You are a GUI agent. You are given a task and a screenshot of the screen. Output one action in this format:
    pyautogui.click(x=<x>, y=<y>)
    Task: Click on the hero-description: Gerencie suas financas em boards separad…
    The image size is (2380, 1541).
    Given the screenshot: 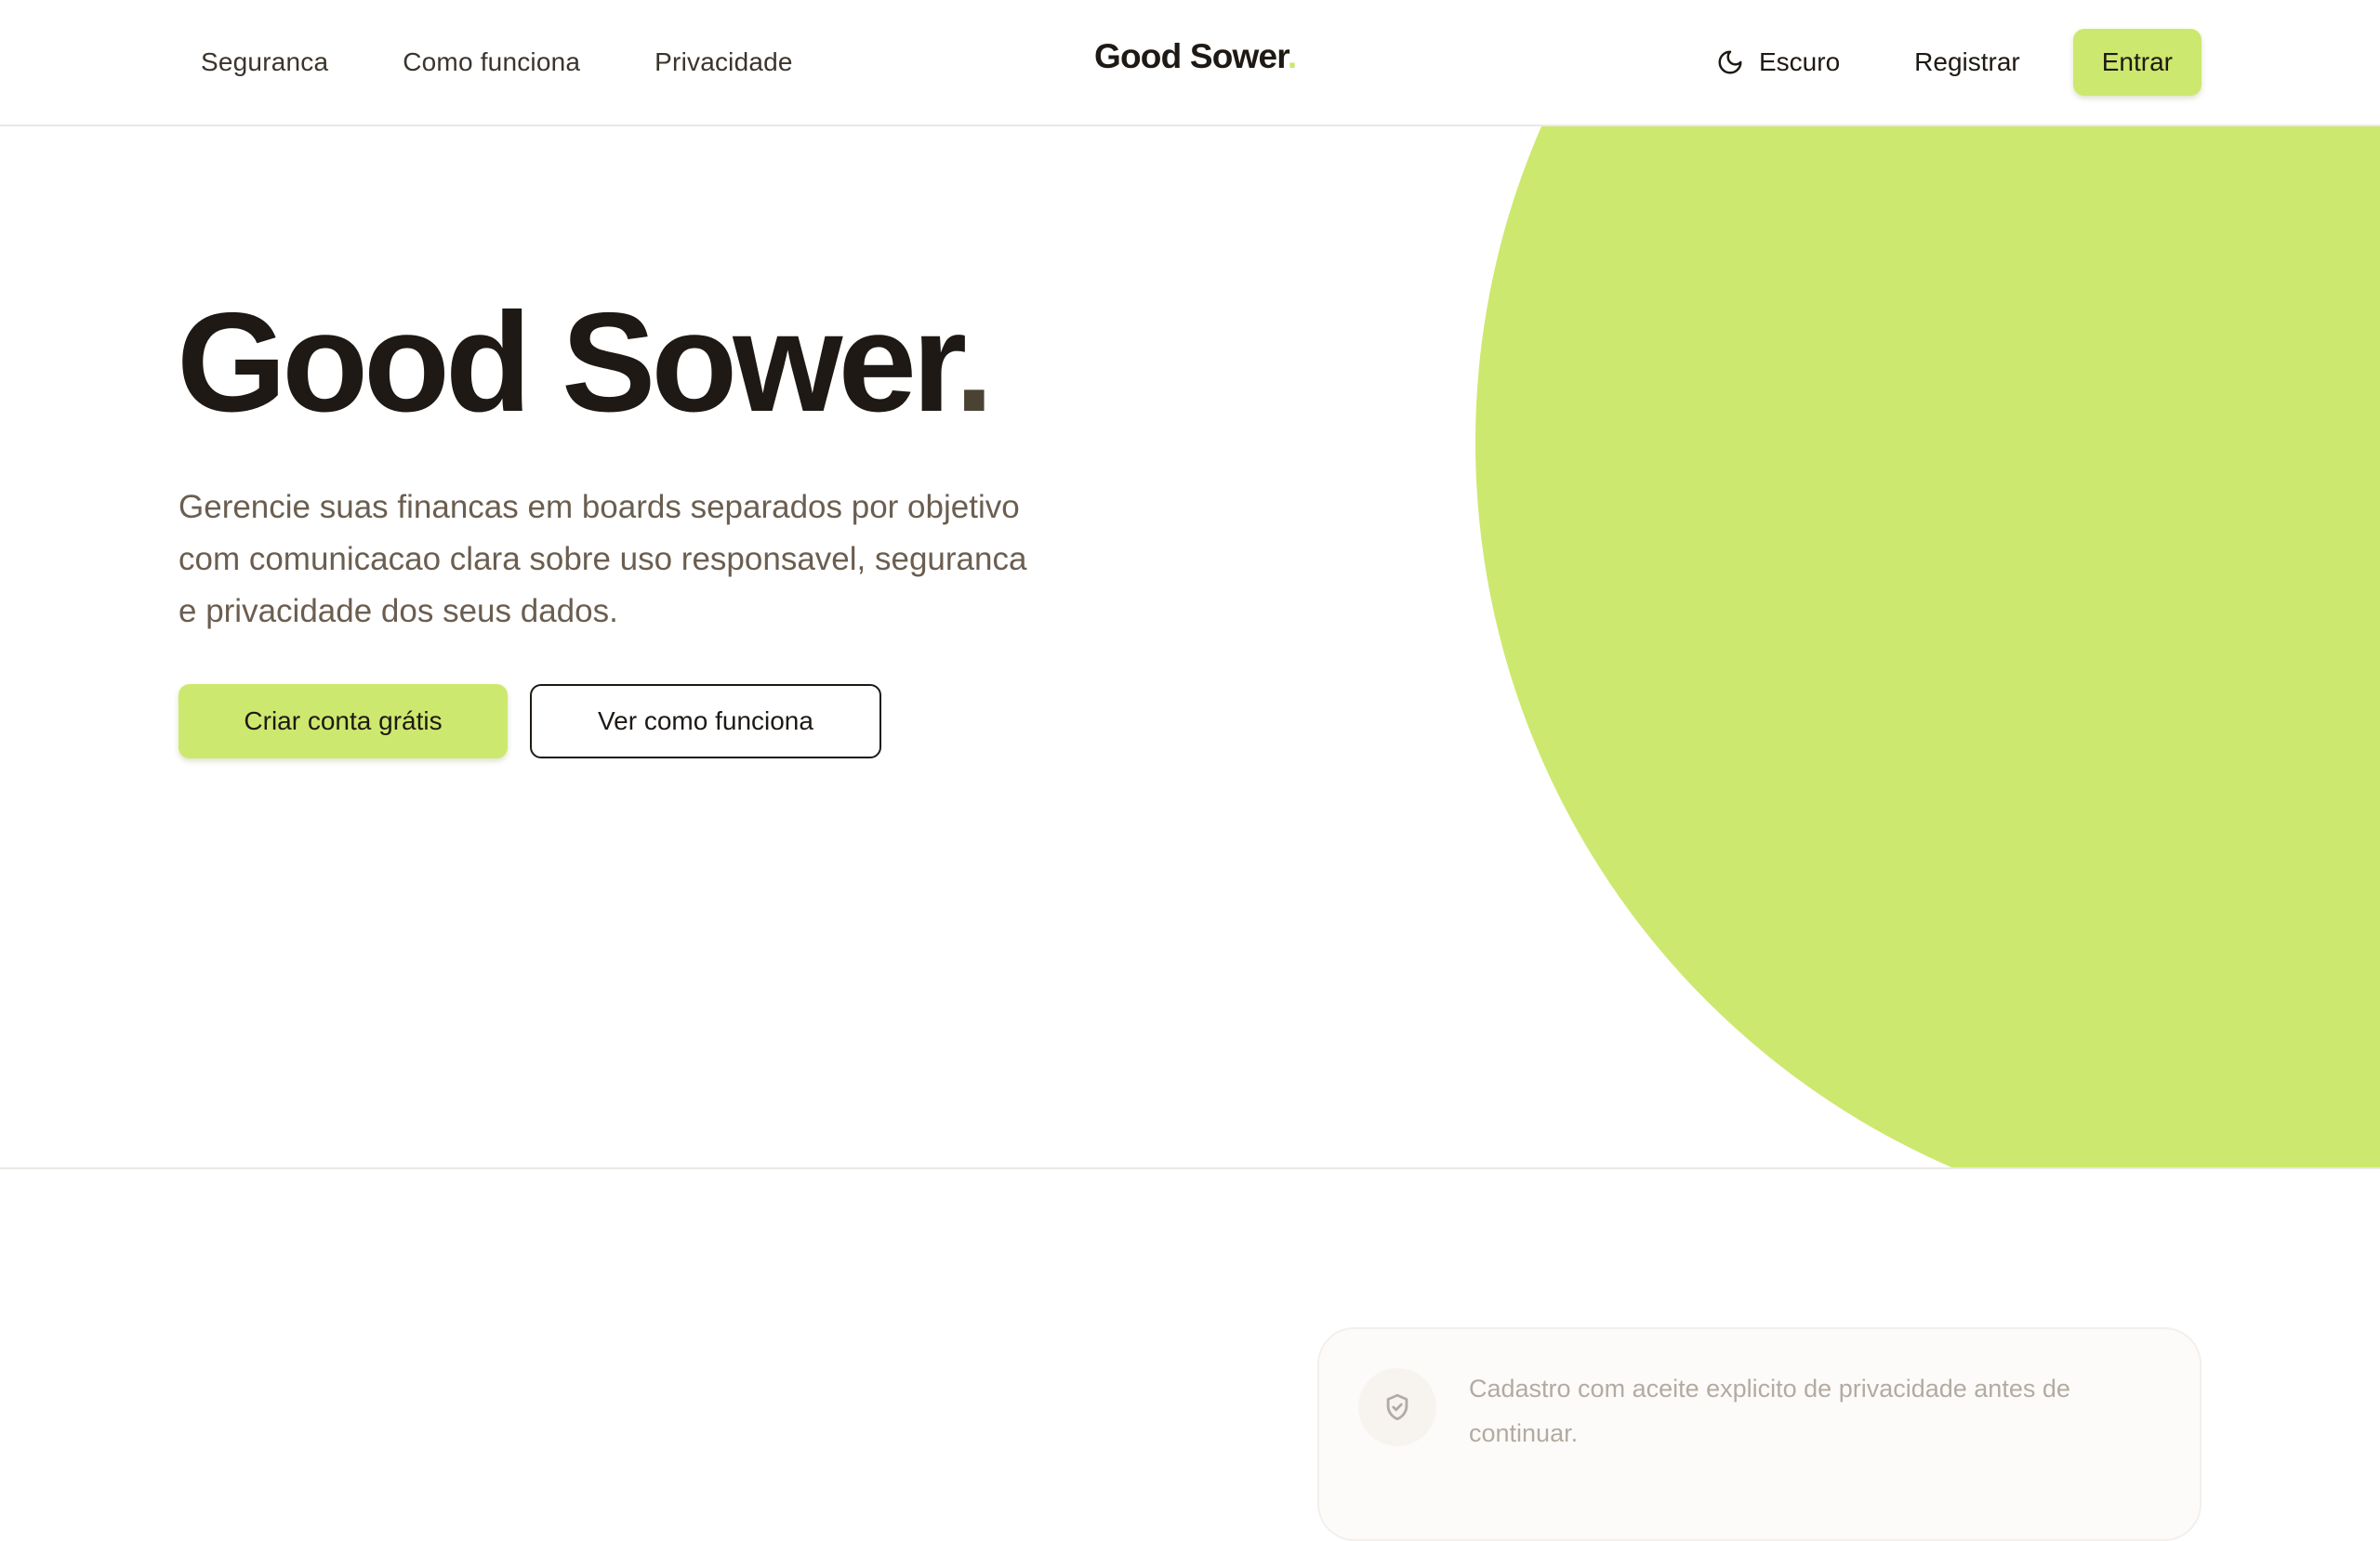 What is the action you would take?
    pyautogui.click(x=602, y=559)
    